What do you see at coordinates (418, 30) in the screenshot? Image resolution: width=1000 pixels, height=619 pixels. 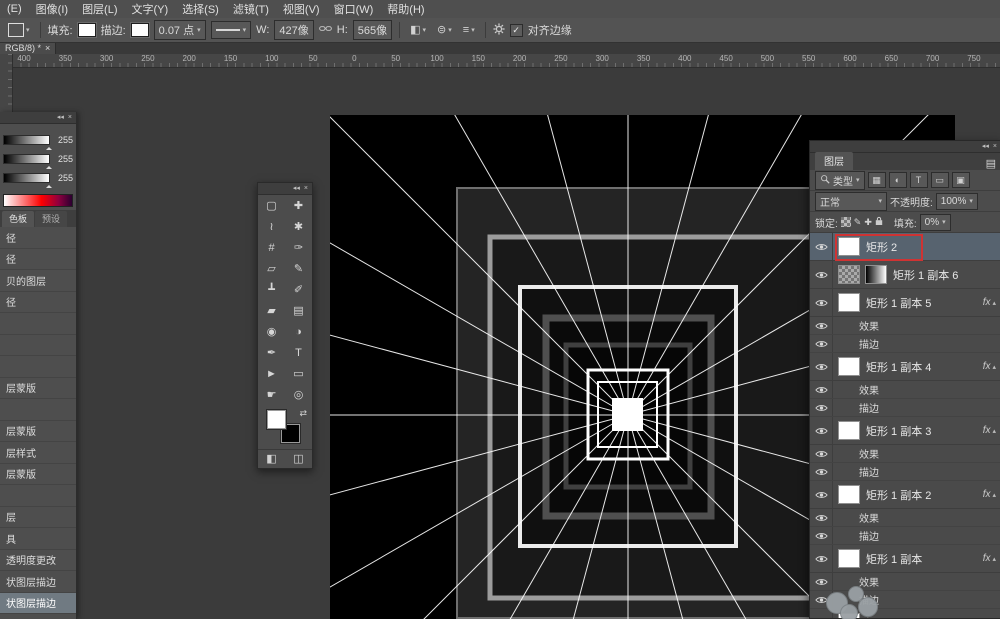 I see `path-operations-button: ◧ ▾` at bounding box center [418, 30].